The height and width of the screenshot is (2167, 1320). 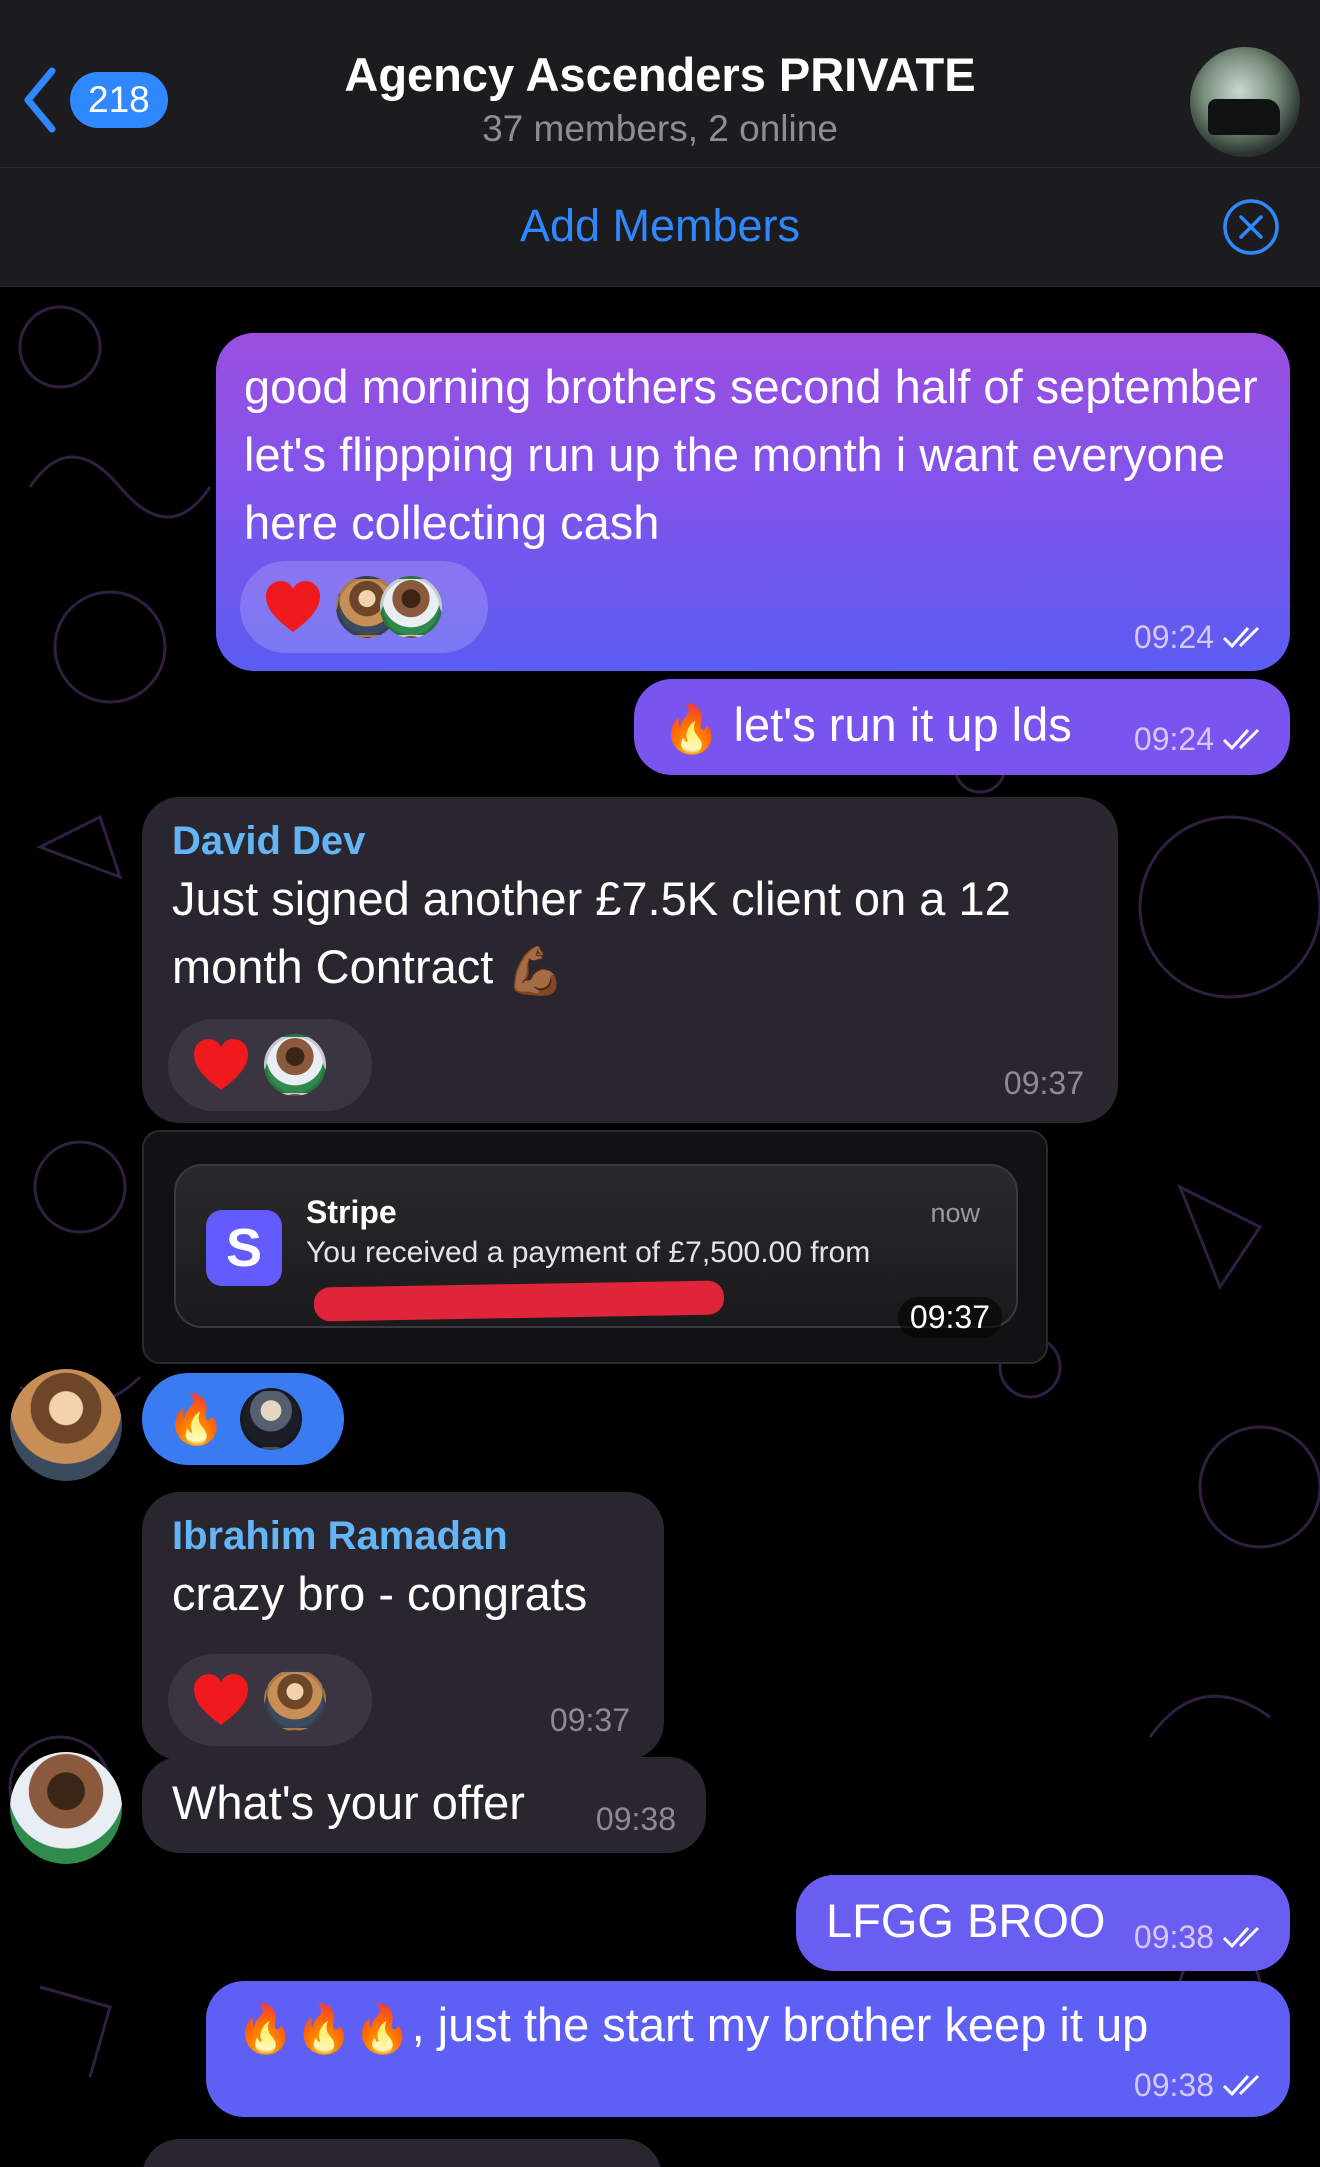 I want to click on chat-subtitle: 37 members, 2 online, so click(x=660, y=128).